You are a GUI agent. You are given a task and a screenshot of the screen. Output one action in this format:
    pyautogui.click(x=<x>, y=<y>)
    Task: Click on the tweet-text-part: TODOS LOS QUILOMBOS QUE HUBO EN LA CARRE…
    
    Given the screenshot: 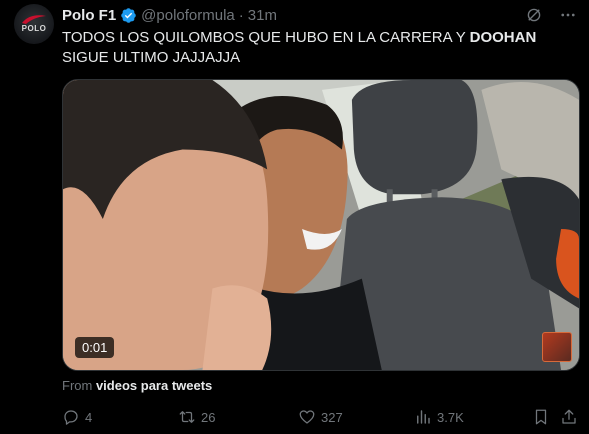 What is the action you would take?
    pyautogui.click(x=266, y=37)
    